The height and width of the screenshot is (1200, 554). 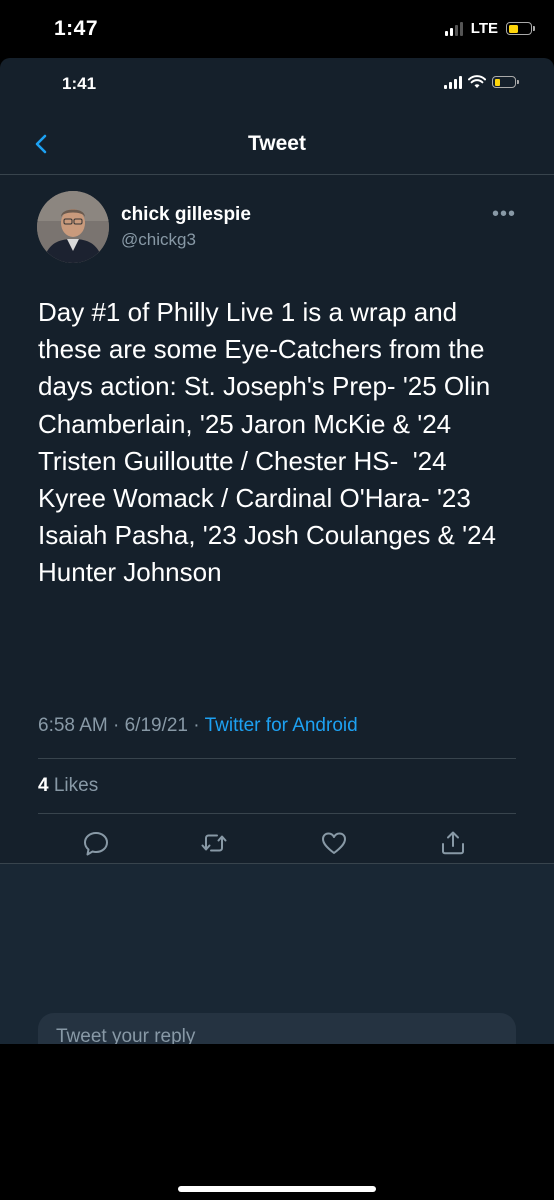 I want to click on home-indicator, so click(x=277, y=1189).